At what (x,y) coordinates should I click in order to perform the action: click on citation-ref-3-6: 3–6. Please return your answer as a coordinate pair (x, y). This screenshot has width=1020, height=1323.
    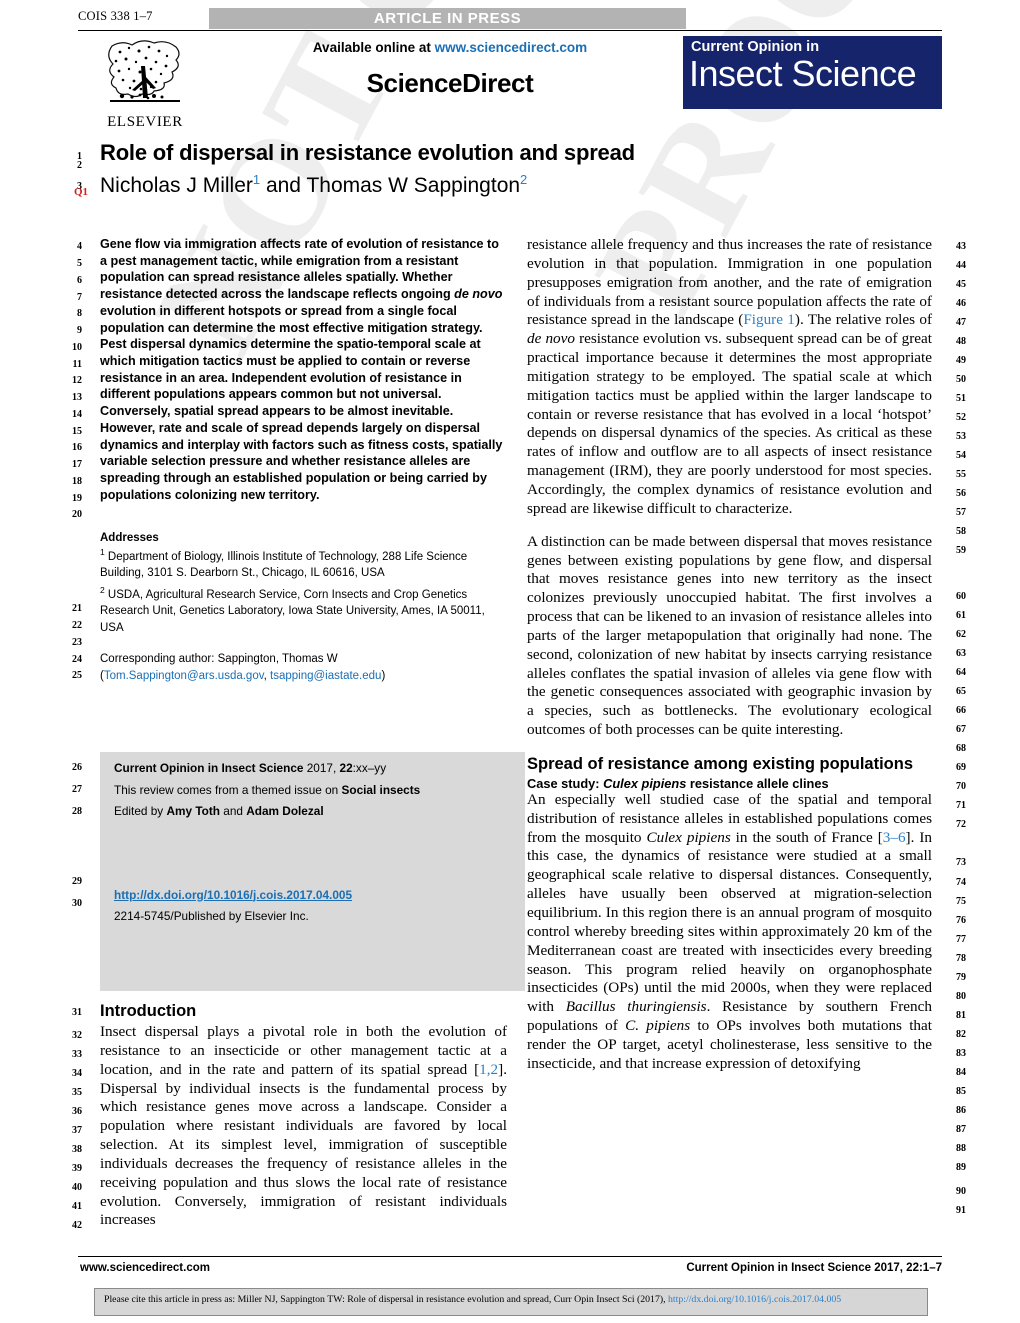
    Looking at the image, I should click on (894, 837).